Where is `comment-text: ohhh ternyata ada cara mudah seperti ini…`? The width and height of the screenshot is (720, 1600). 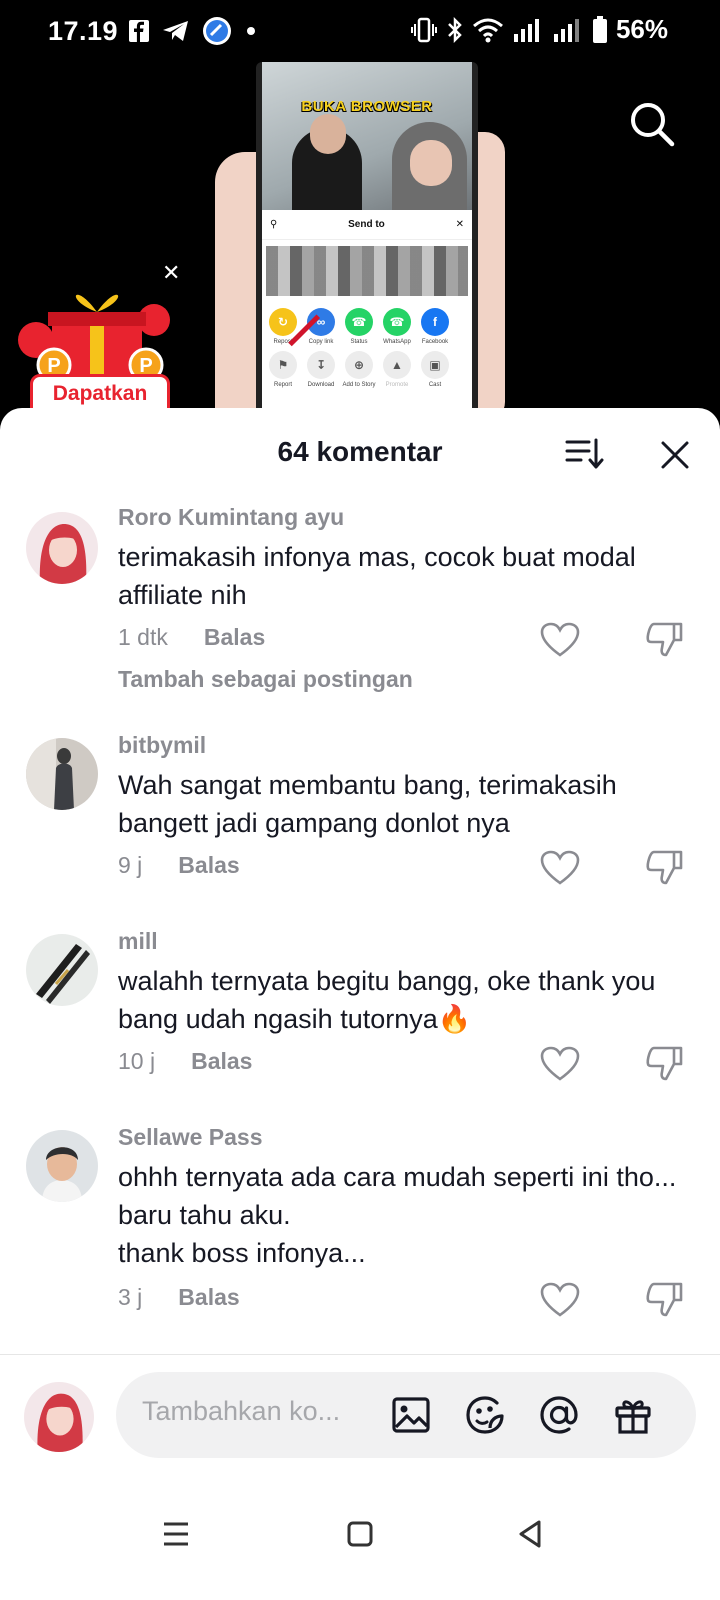 comment-text: ohhh ternyata ada cara mudah seperti ini… is located at coordinates (397, 1215).